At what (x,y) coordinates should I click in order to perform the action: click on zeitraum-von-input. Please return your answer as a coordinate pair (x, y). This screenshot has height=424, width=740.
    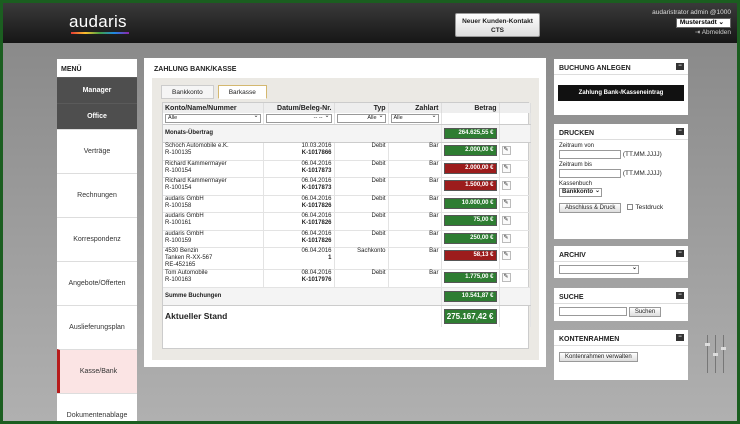
    Looking at the image, I should click on (590, 154).